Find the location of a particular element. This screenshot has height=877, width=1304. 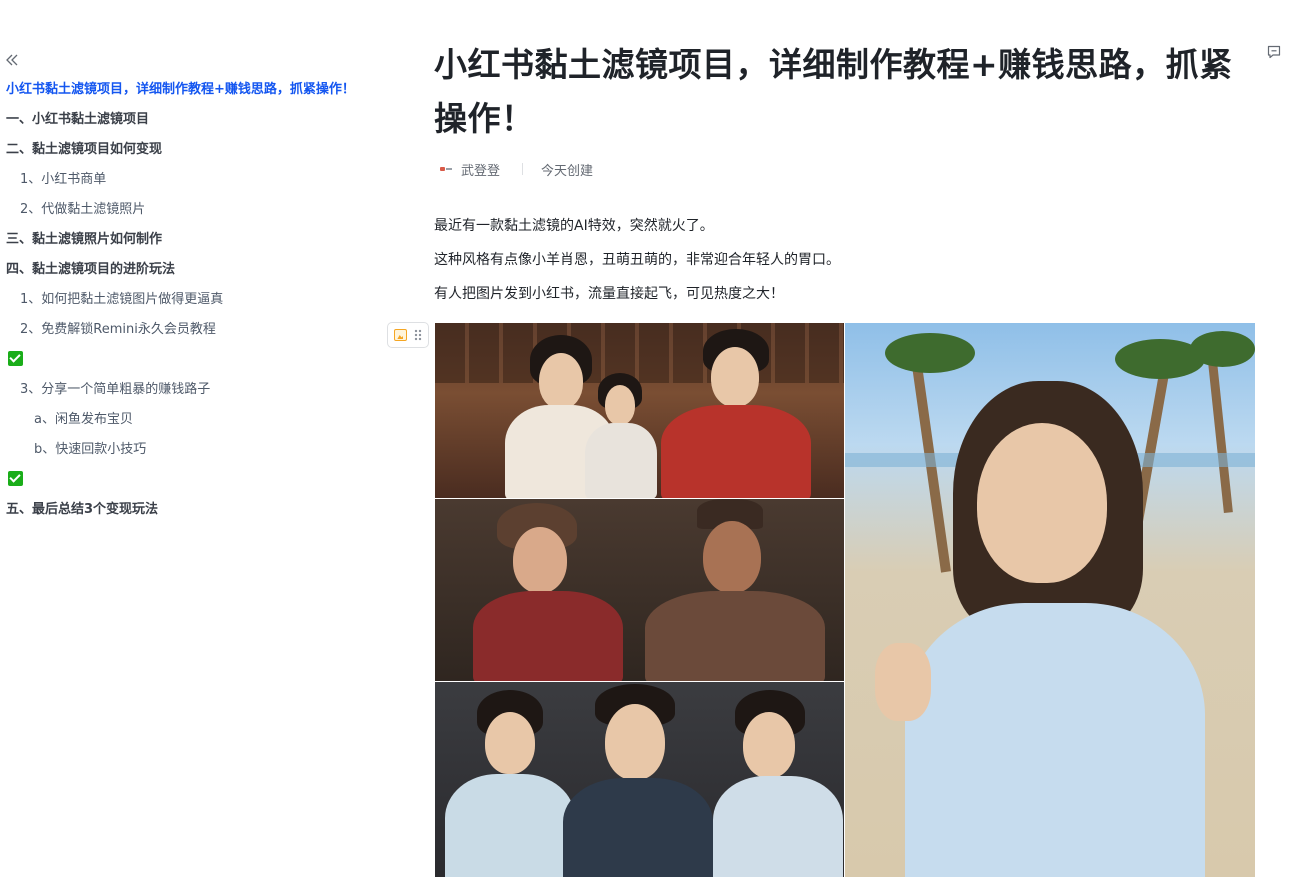

outline-item-current: 小红书黏土滤镜项目，详细制作教程+赚钱思路，抓紧操作！ is located at coordinates (190, 93).